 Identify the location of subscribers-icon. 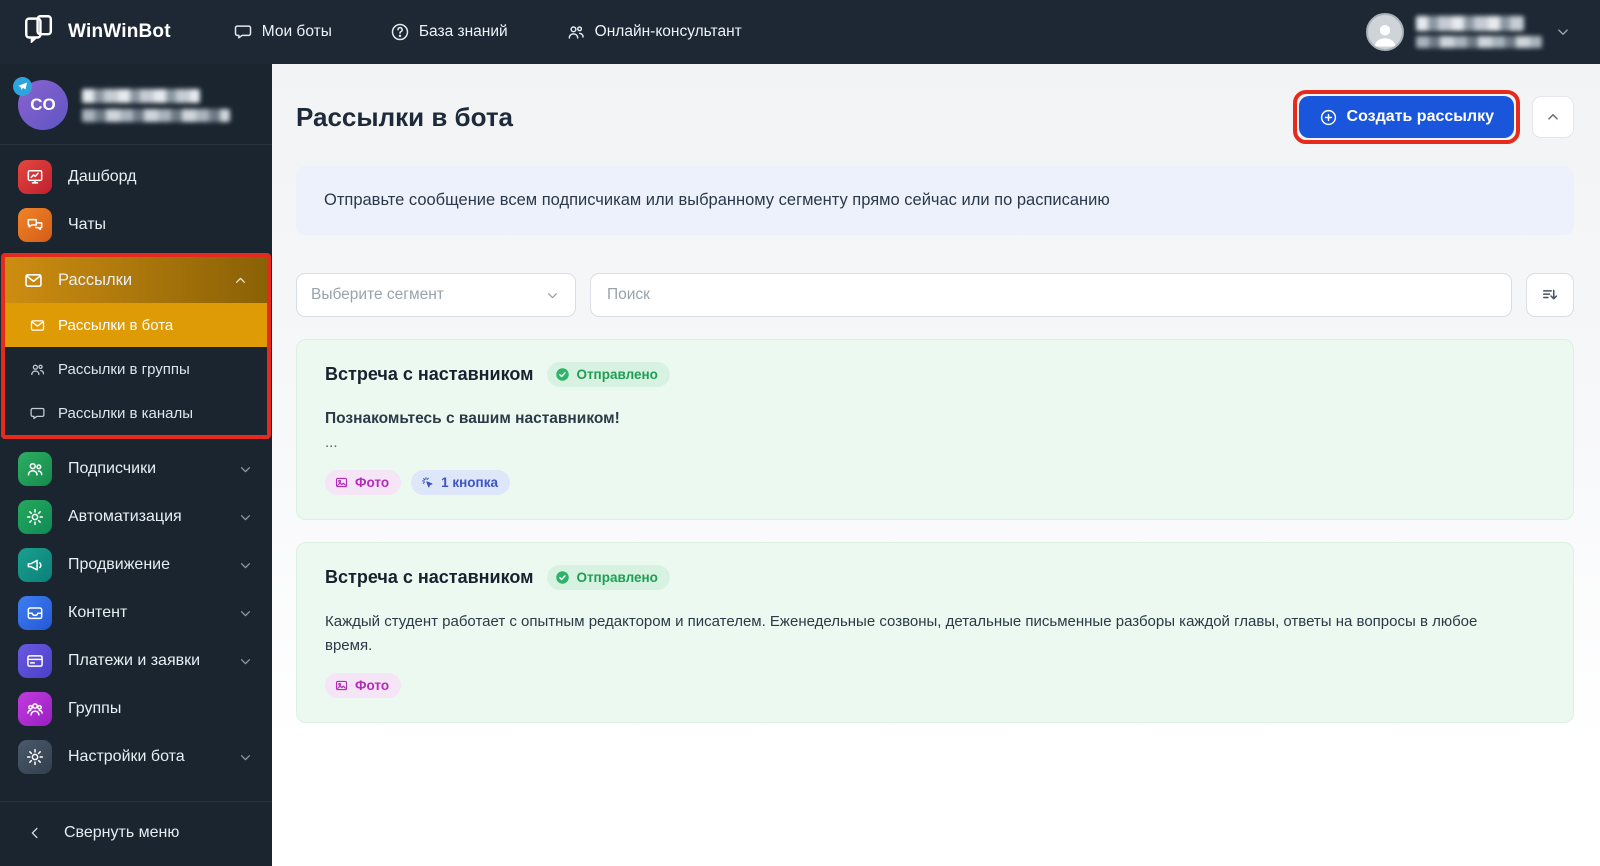
(35, 469).